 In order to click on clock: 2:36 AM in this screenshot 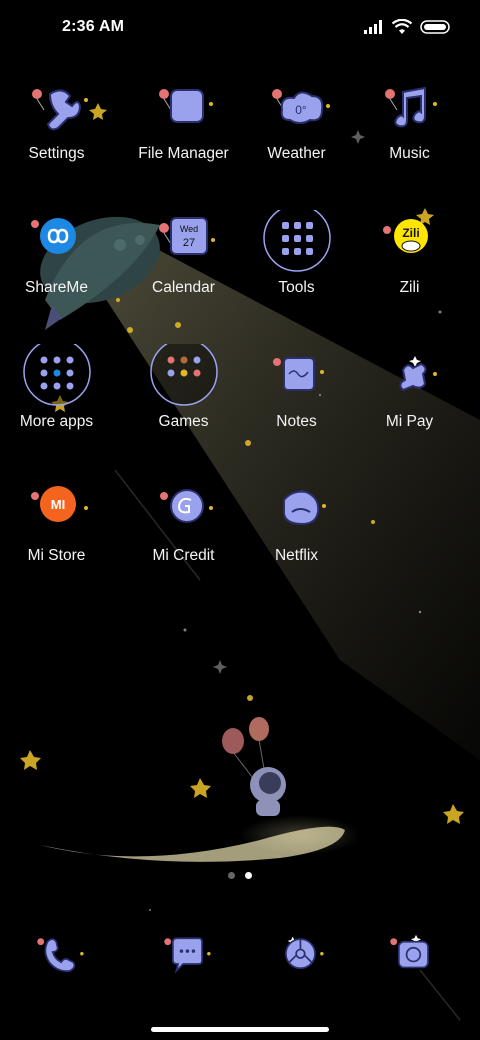, I will do `click(93, 26)`.